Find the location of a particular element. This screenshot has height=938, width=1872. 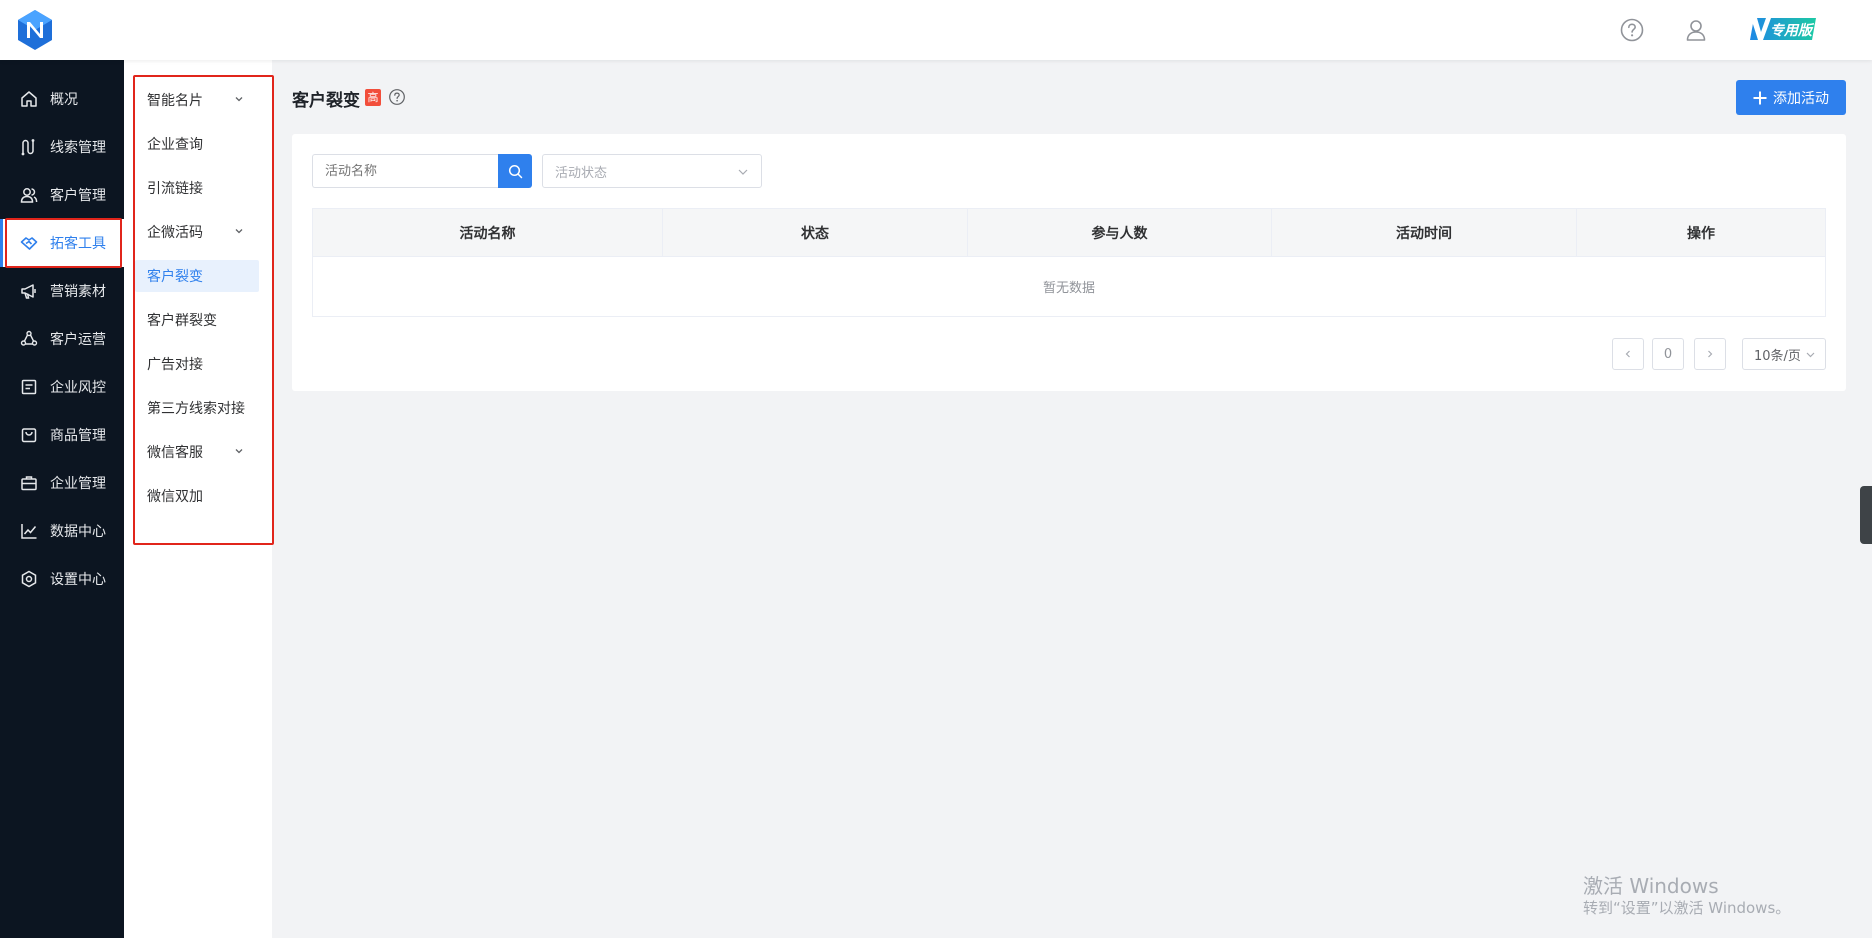

nav-item-label: 概况 is located at coordinates (64, 100).